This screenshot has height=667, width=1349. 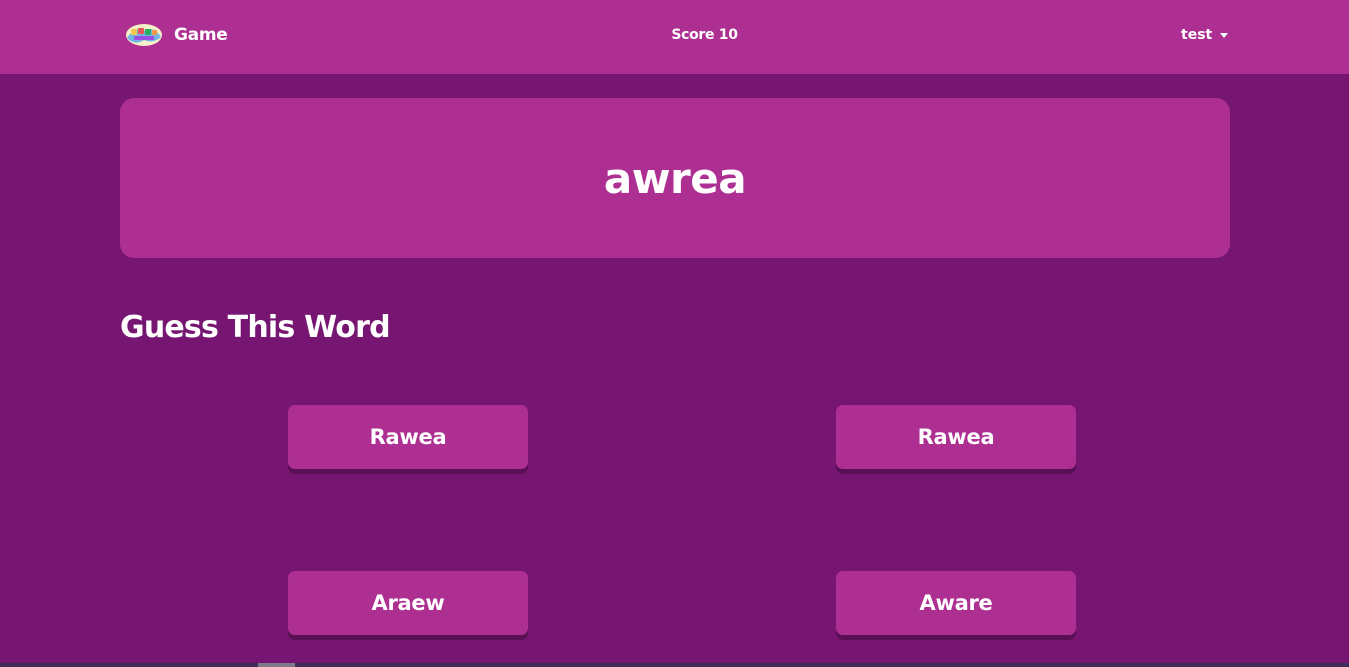 I want to click on answer-option-button: Aware, so click(x=956, y=603).